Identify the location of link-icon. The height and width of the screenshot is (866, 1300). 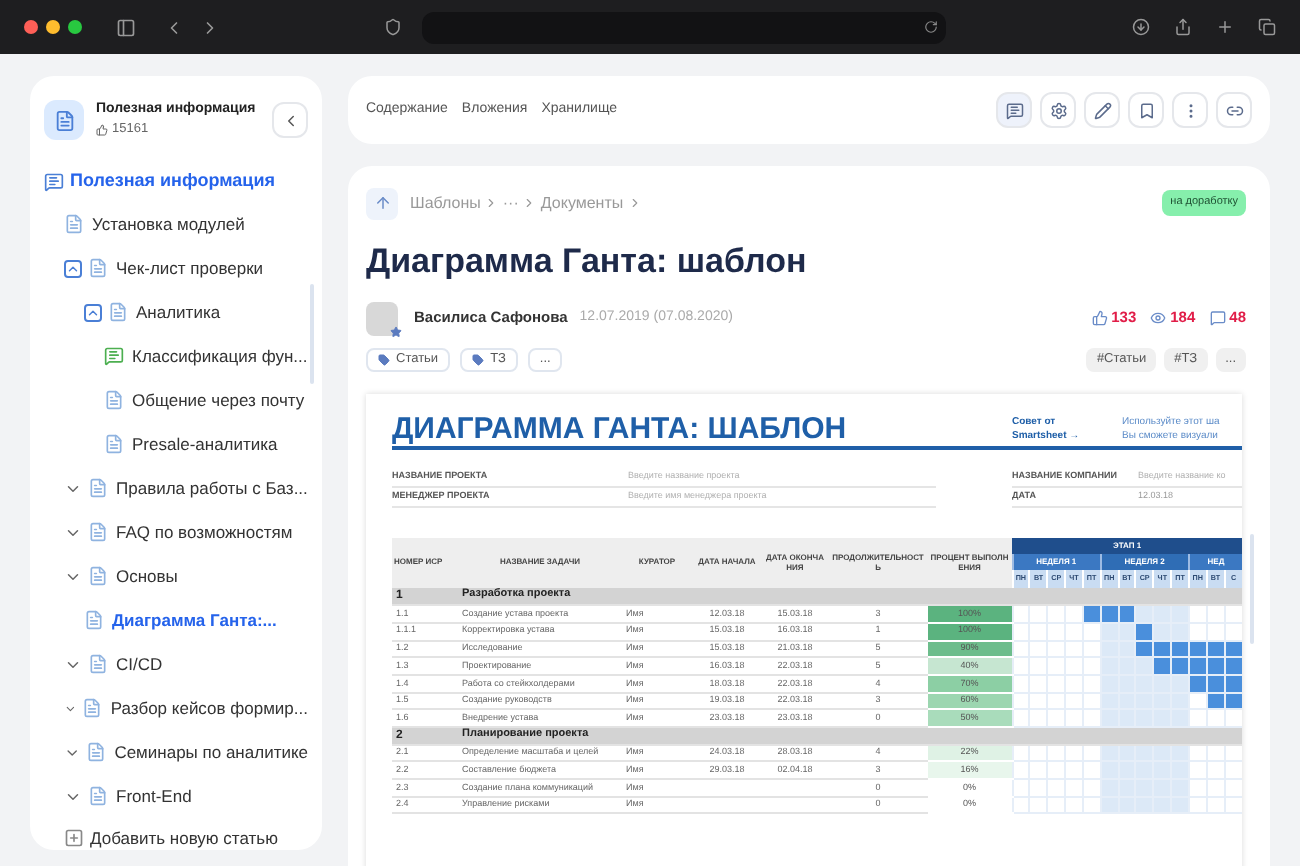
(1234, 110).